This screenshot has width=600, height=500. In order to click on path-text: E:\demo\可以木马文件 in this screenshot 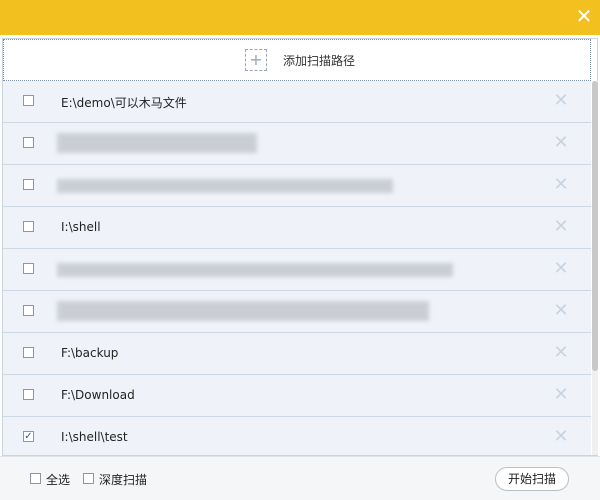, I will do `click(124, 103)`.